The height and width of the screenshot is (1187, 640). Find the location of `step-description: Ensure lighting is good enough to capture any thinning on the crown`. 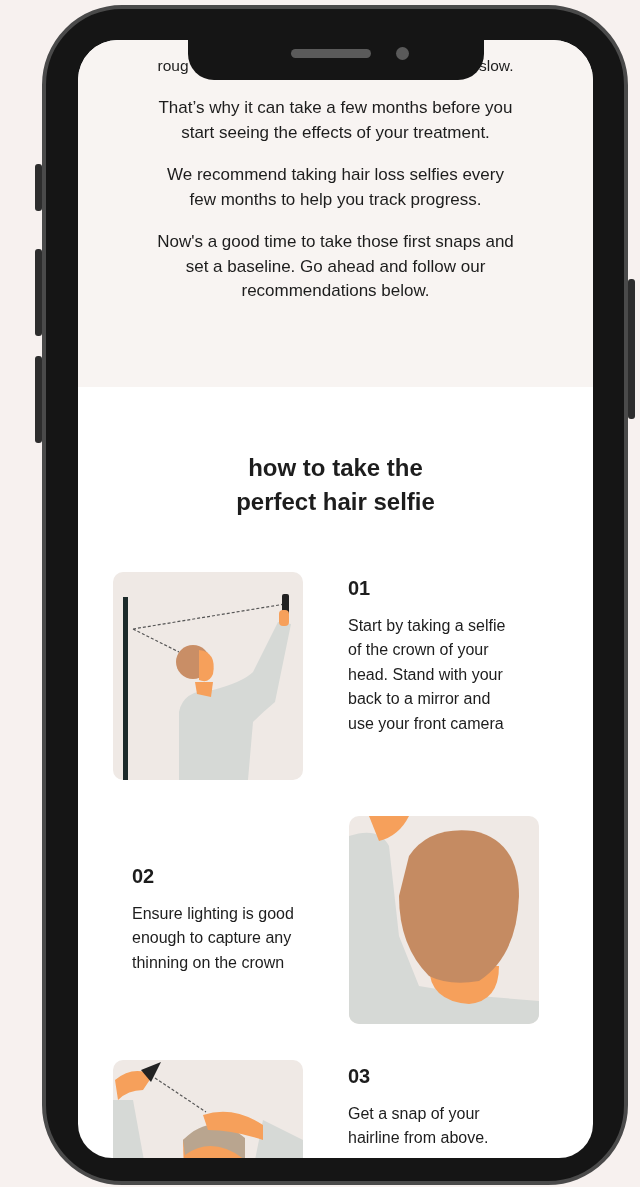

step-description: Ensure lighting is good enough to capture any thinning on the crown is located at coordinates (213, 938).